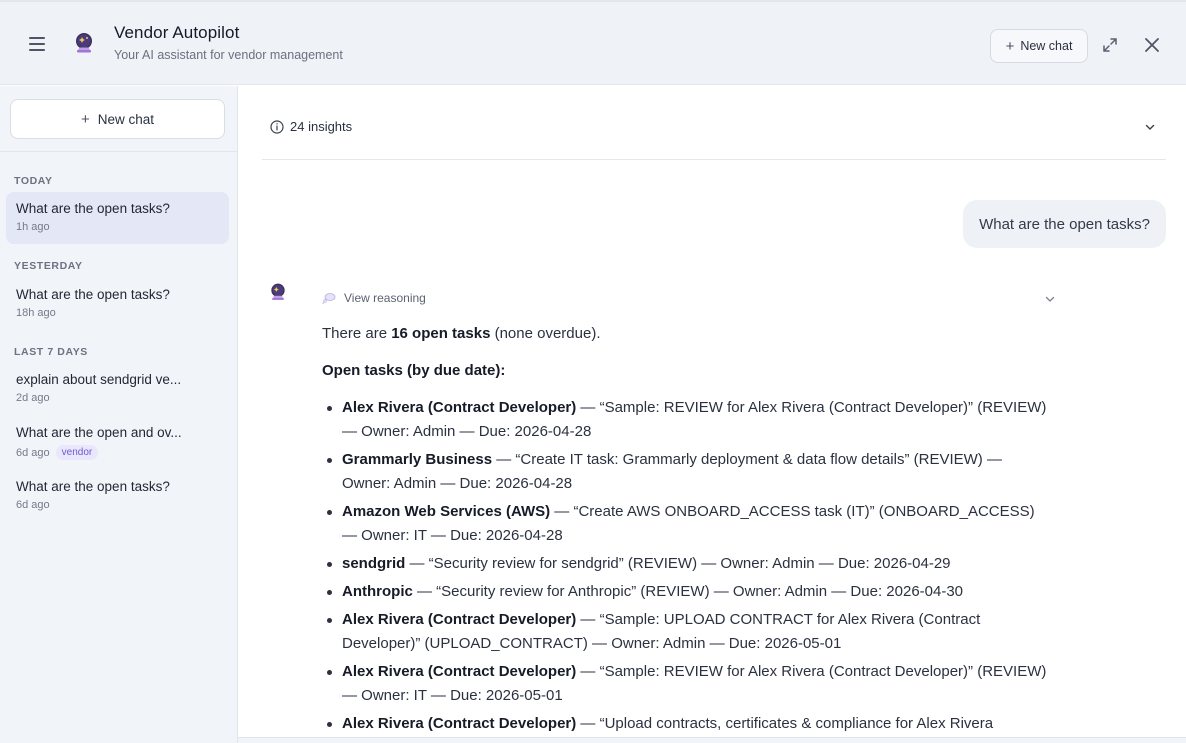  What do you see at coordinates (357, 333) in the screenshot?
I see `summary-text: There are` at bounding box center [357, 333].